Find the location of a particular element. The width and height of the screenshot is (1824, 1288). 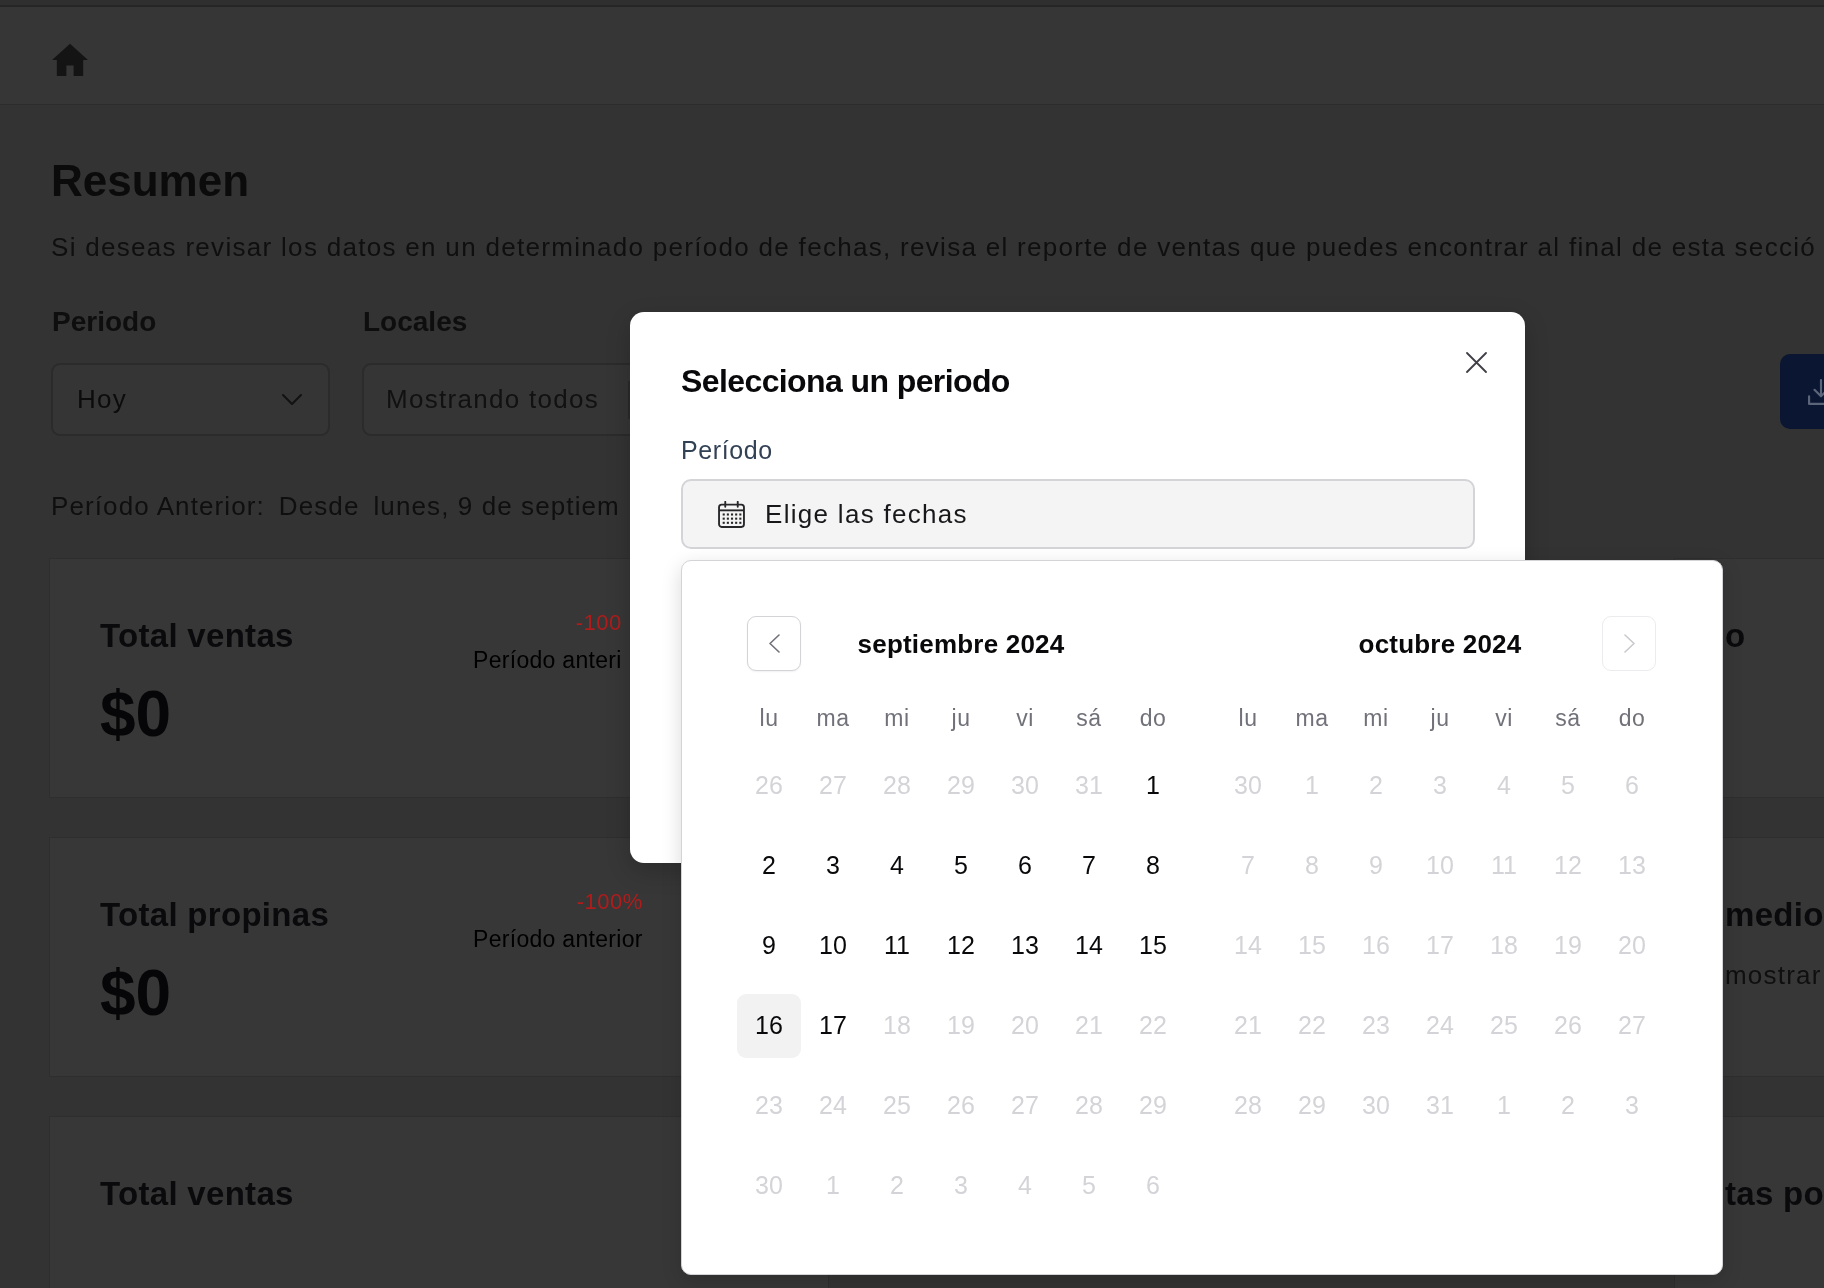

previous-month-button is located at coordinates (774, 643).